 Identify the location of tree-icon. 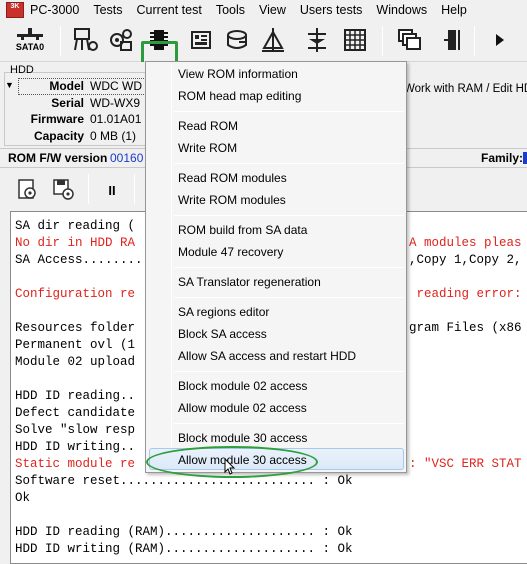
(317, 40).